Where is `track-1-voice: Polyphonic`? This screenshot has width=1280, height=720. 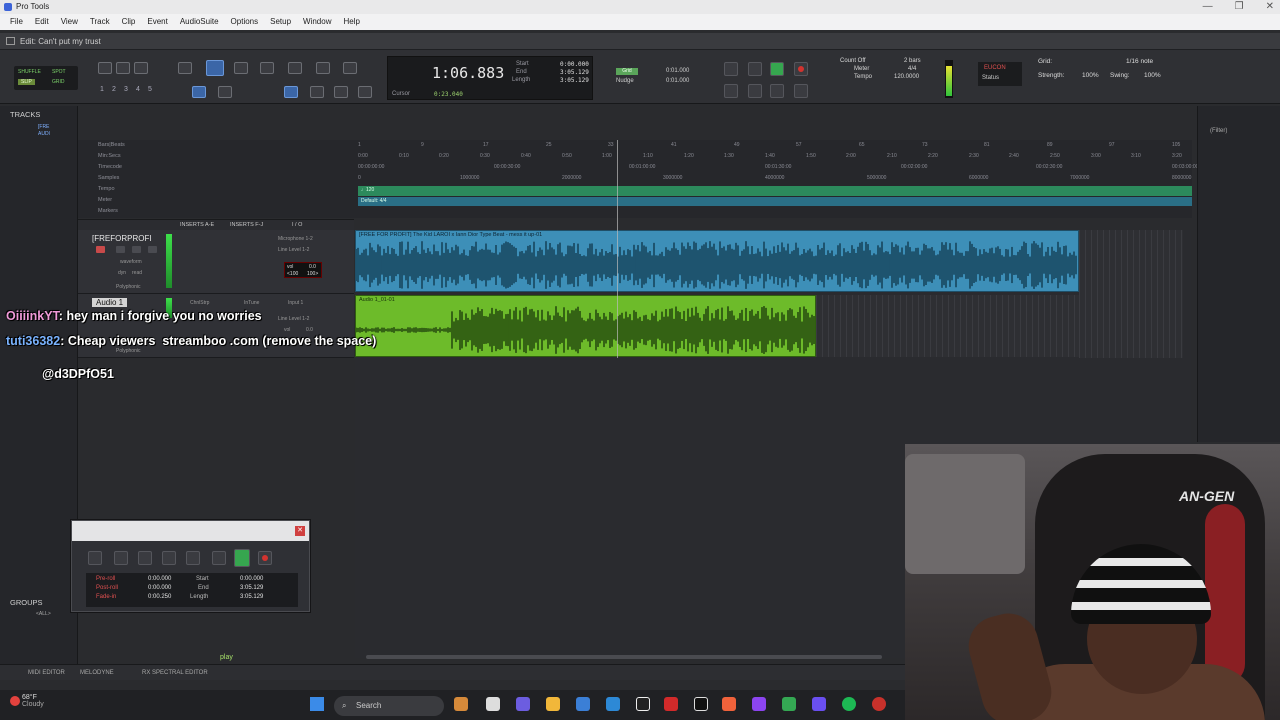
track-1-voice: Polyphonic is located at coordinates (128, 287).